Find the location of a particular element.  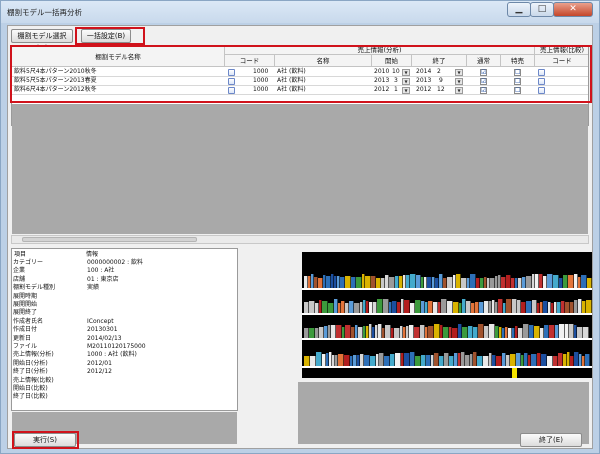

horizontal-scrollbar is located at coordinates (300, 239).